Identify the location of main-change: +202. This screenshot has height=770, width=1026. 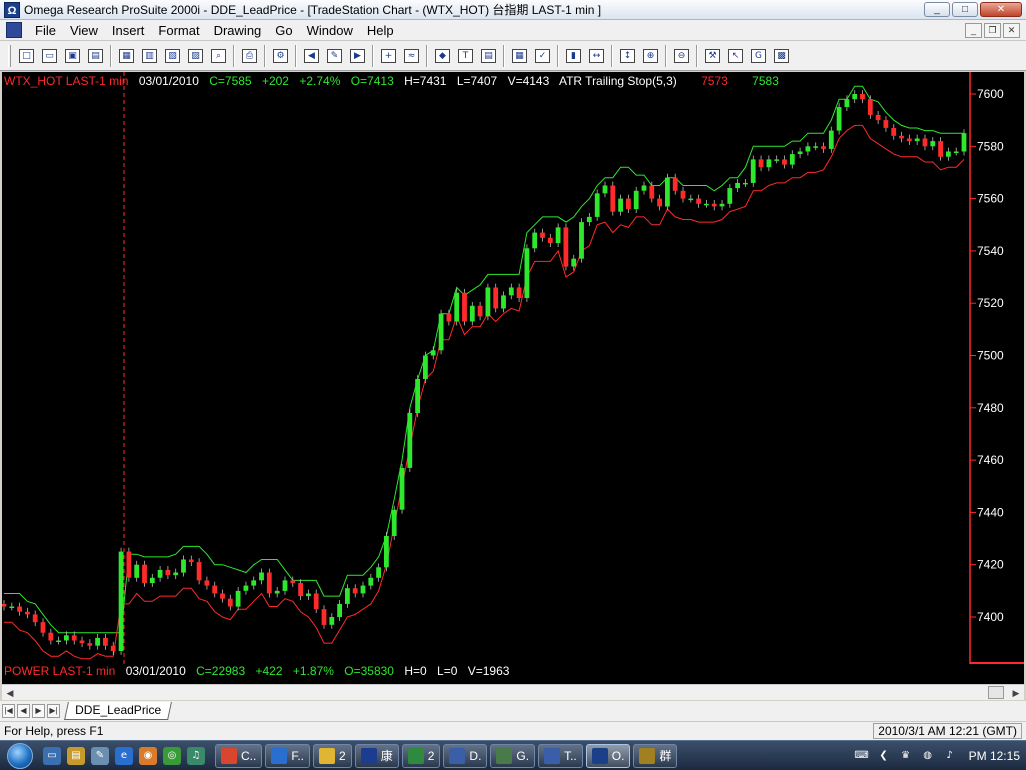
(275, 81).